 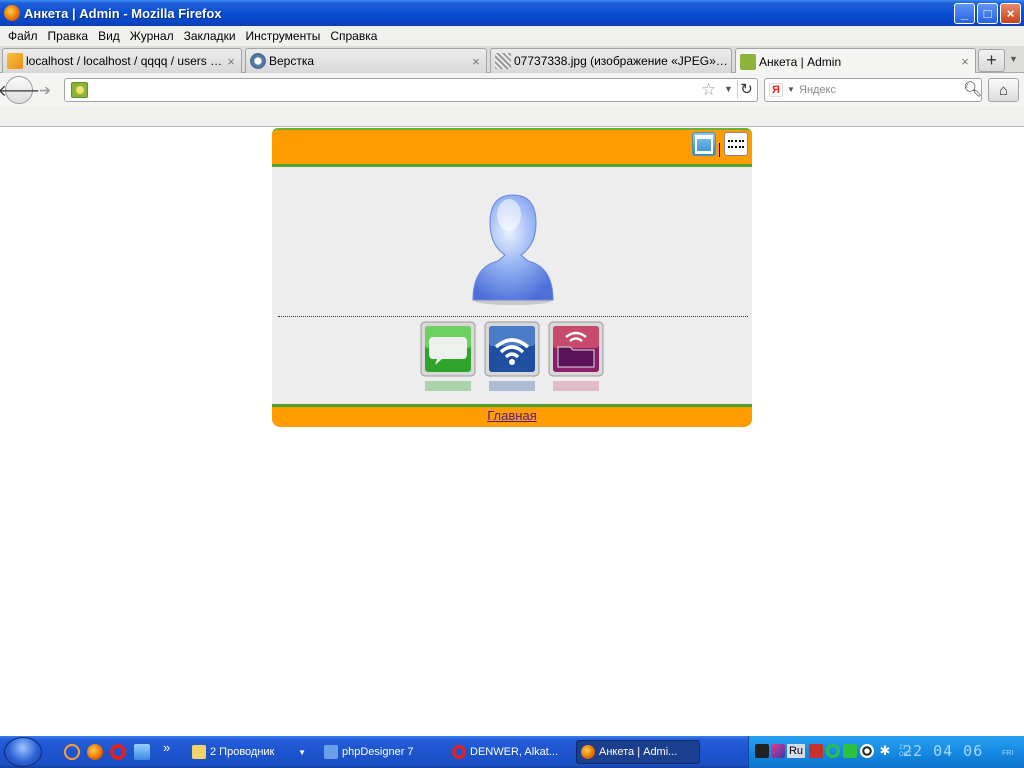 What do you see at coordinates (45, 90) in the screenshot?
I see `forward-button: ➔` at bounding box center [45, 90].